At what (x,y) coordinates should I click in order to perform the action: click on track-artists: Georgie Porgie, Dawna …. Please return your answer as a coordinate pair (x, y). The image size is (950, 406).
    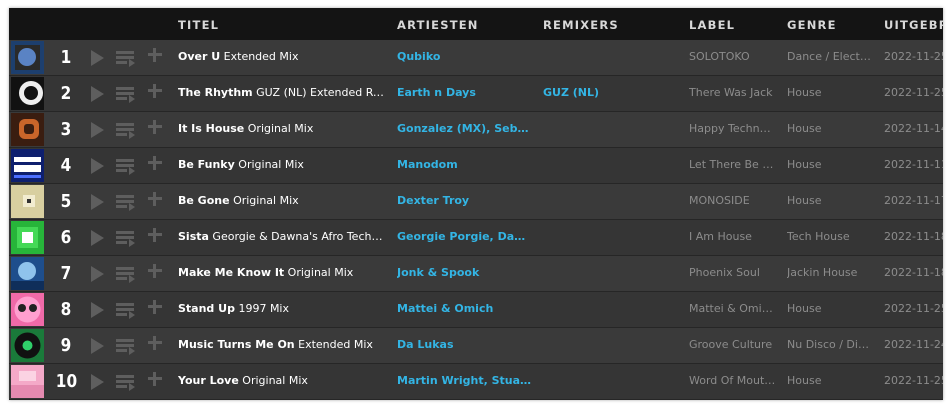
    Looking at the image, I should click on (464, 236).